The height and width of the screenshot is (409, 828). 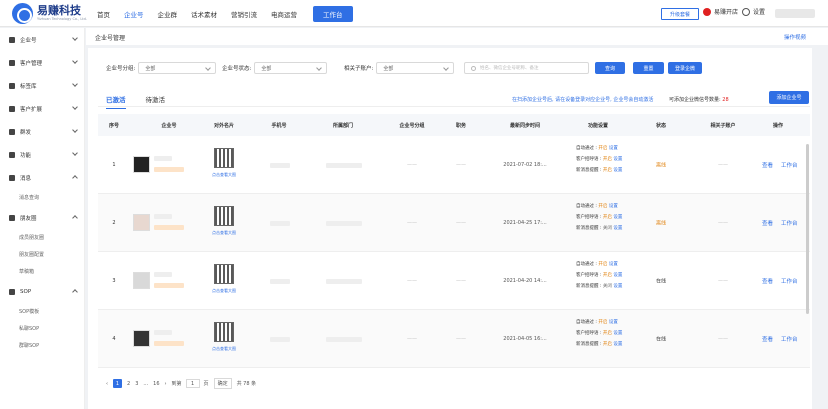 What do you see at coordinates (42, 177) in the screenshot?
I see `sidebar-item-messages: 消息` at bounding box center [42, 177].